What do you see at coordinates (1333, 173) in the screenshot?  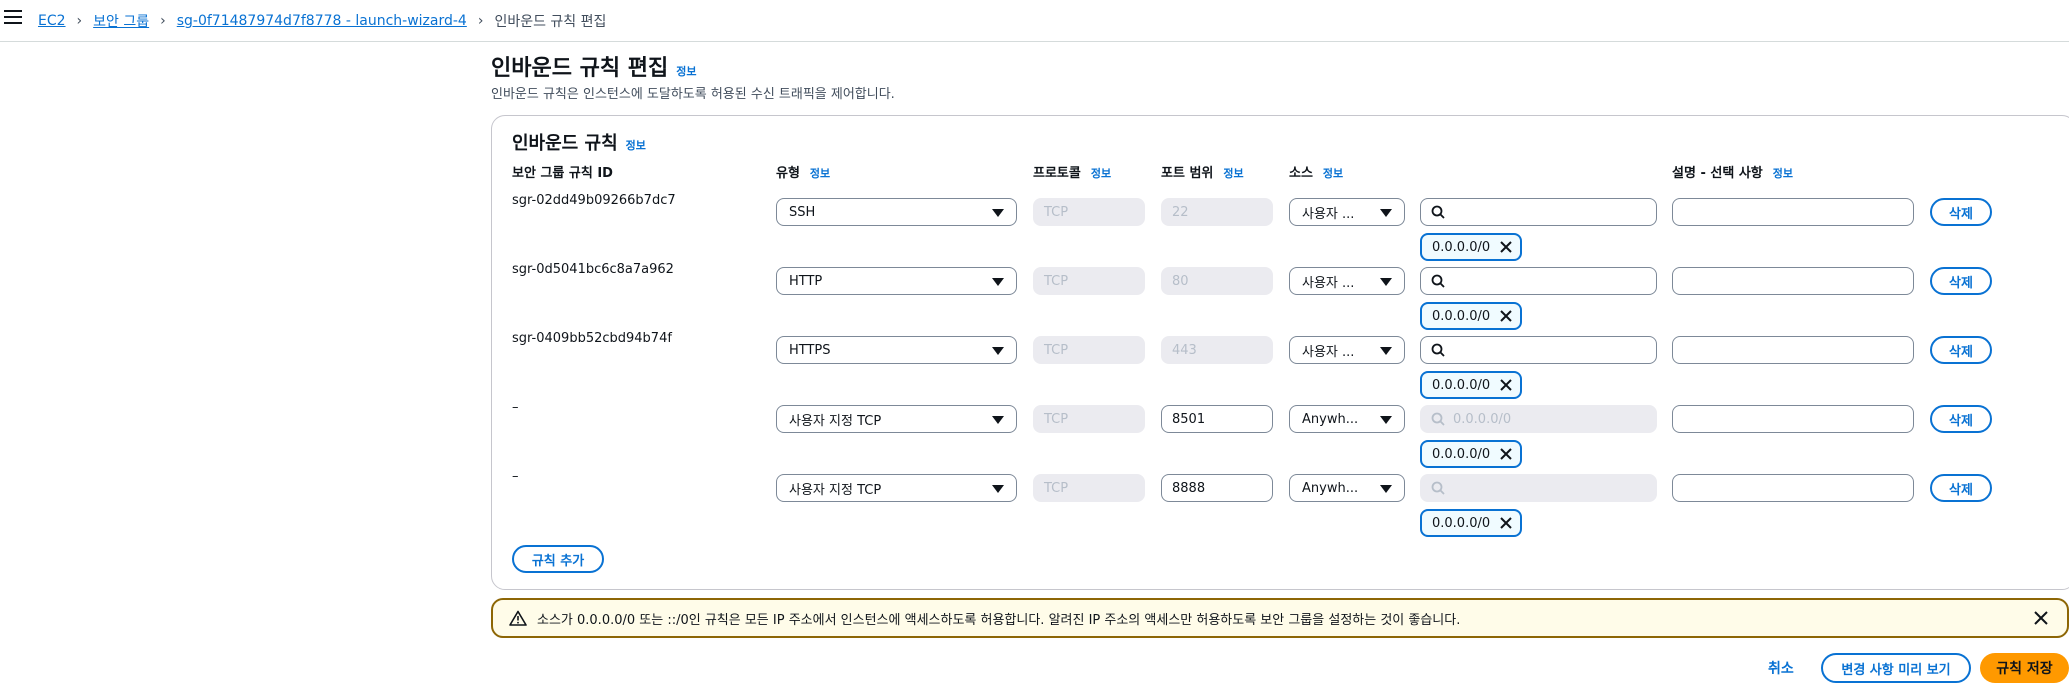 I see `source-info-link: 정보` at bounding box center [1333, 173].